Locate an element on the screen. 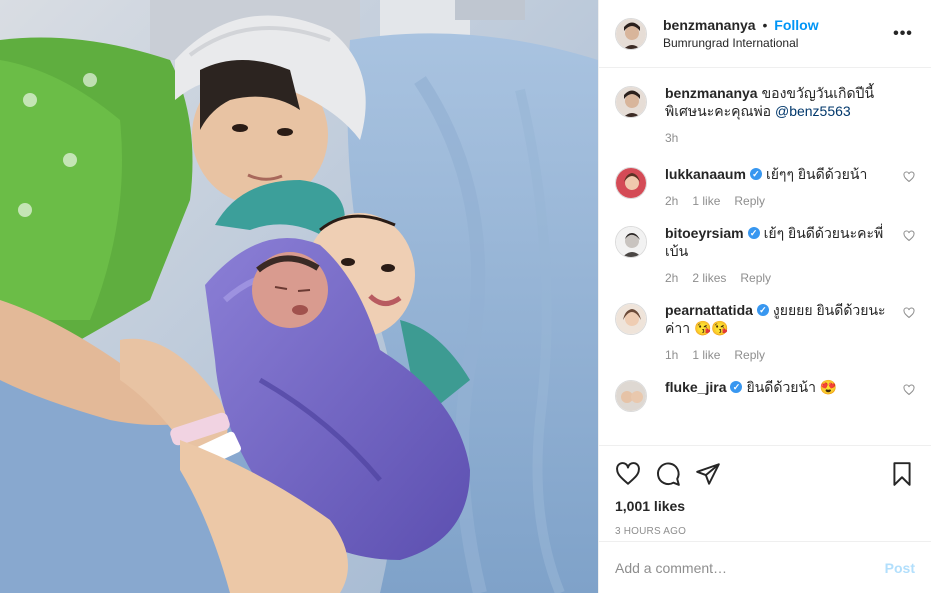 The width and height of the screenshot is (931, 593). comment-item: fluke_jira ✓ ยินดีด้วยน้า 😍 is located at coordinates (765, 395).